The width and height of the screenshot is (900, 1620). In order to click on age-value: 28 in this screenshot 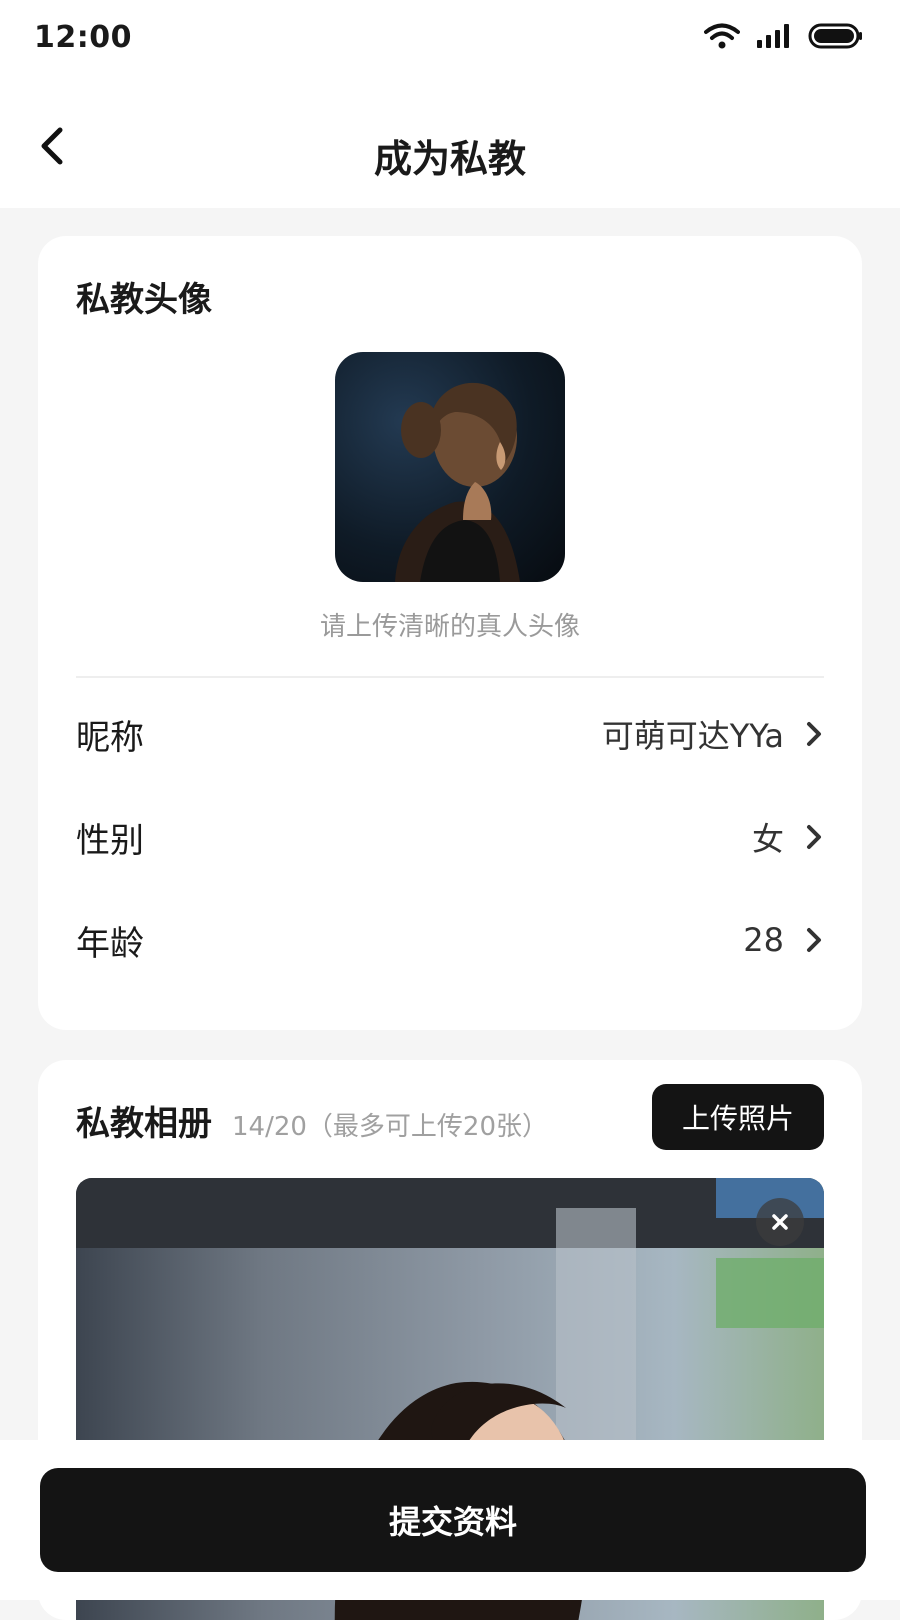, I will do `click(763, 940)`.